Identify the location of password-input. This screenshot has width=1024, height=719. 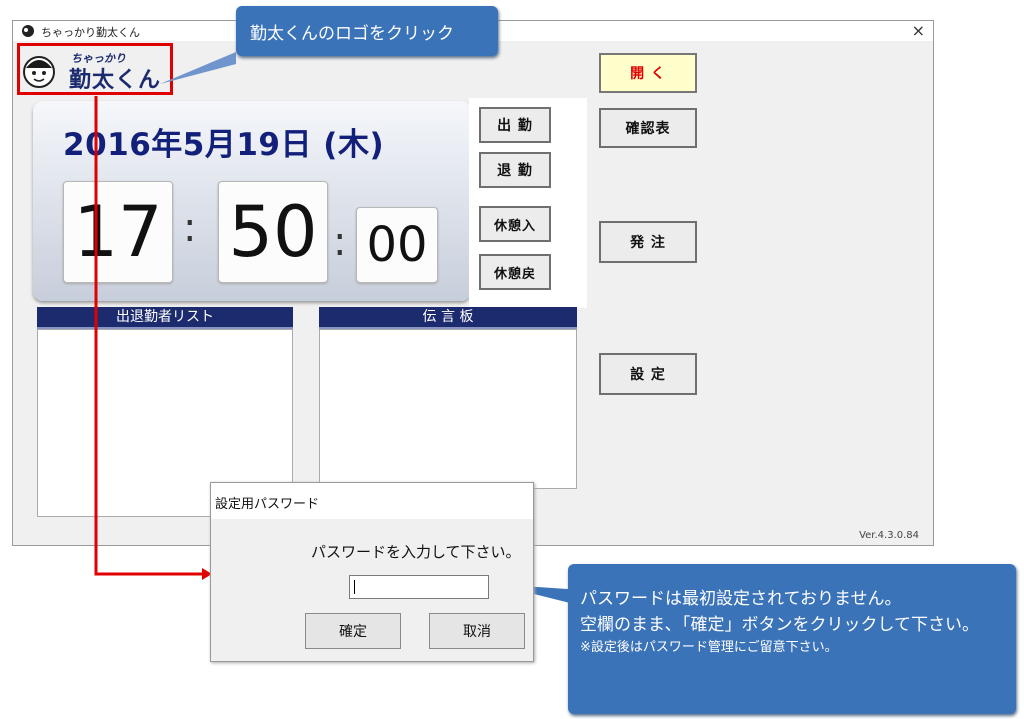
(419, 587).